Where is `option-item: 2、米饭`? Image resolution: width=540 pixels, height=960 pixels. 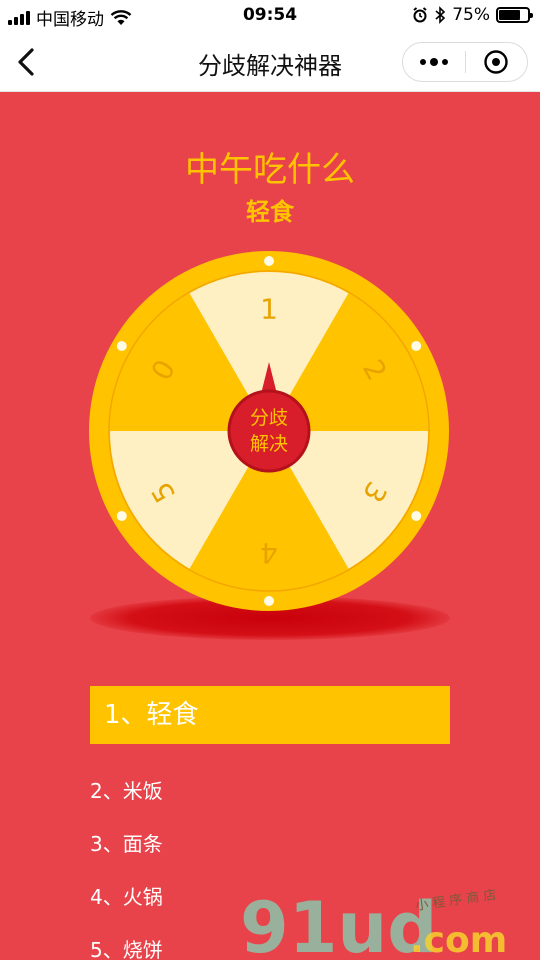 option-item: 2、米饭 is located at coordinates (126, 789).